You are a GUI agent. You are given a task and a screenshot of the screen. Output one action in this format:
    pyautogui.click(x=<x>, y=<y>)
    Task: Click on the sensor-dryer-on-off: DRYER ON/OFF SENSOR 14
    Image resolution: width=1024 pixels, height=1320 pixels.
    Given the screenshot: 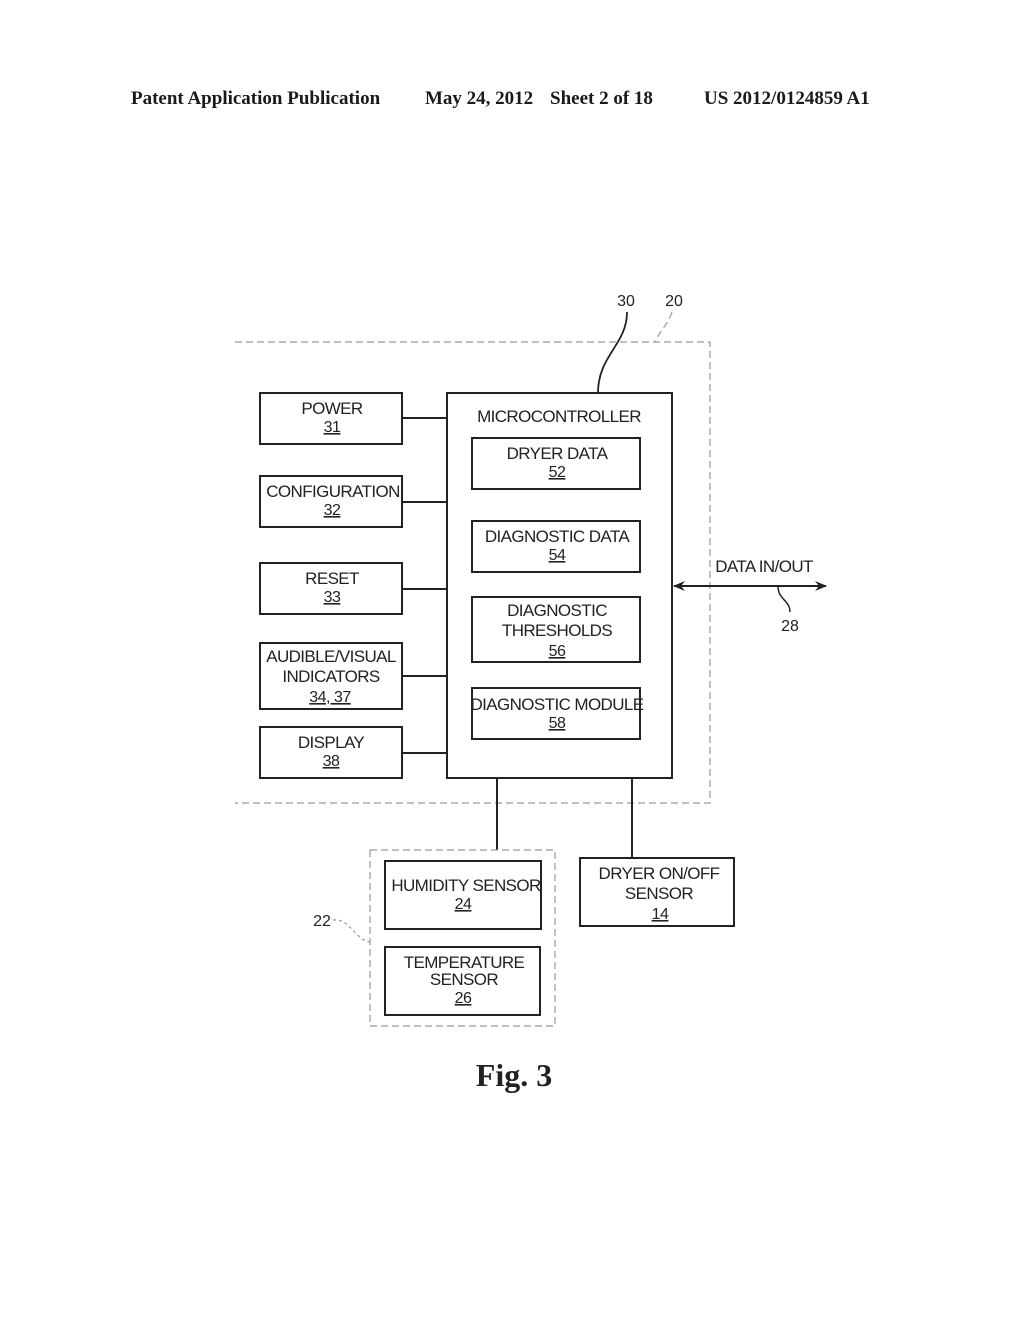 What is the action you would take?
    pyautogui.click(x=657, y=892)
    